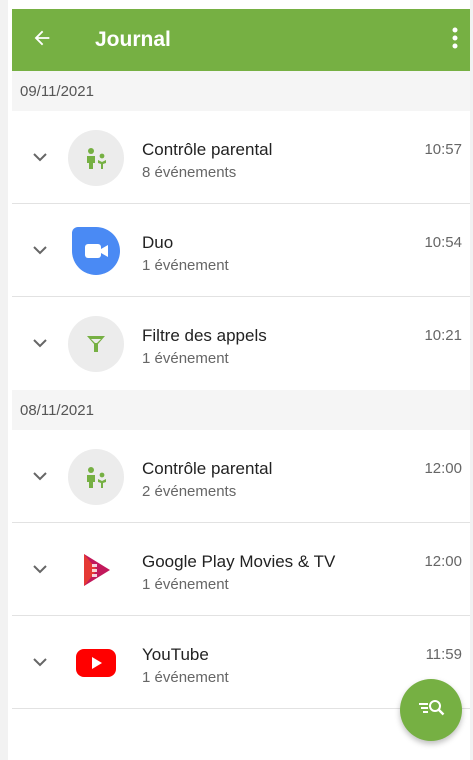 Image resolution: width=473 pixels, height=760 pixels. I want to click on more-vert-icon, so click(455, 40).